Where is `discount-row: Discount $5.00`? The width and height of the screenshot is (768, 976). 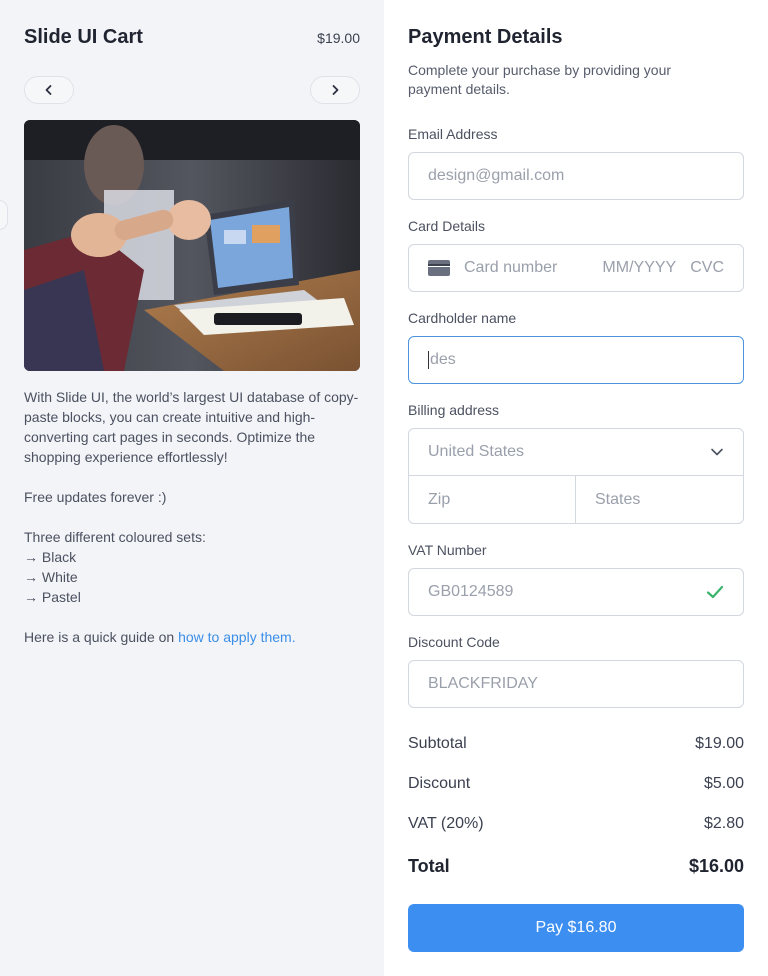 discount-row: Discount $5.00 is located at coordinates (576, 784).